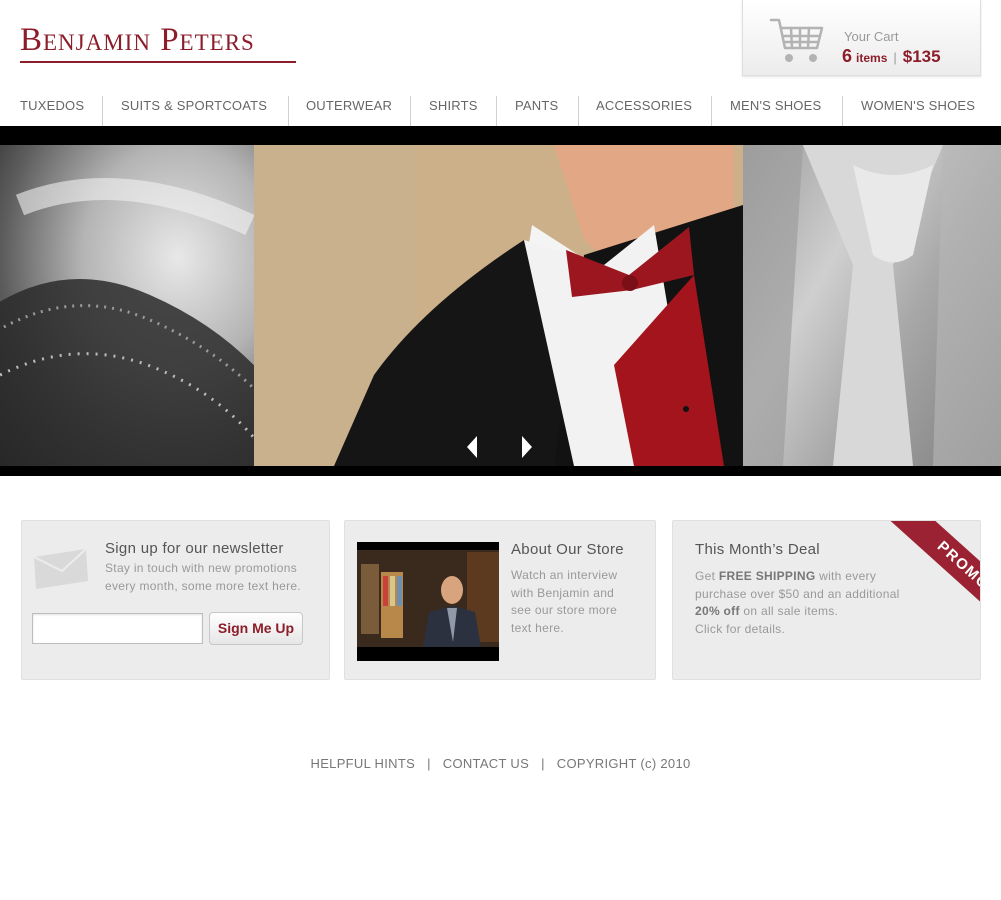  Describe the element at coordinates (158, 62) in the screenshot. I see `logo-underline` at that location.